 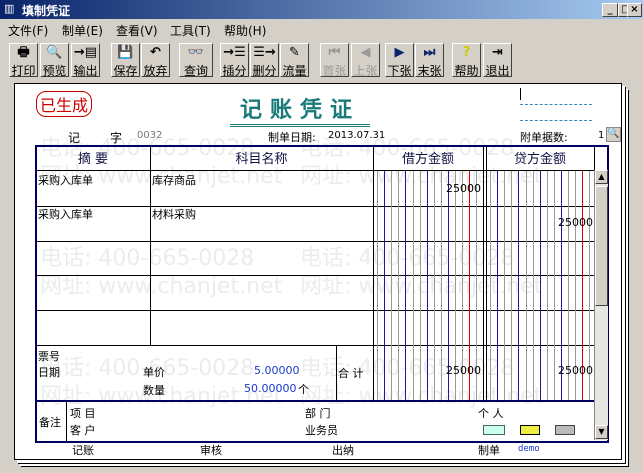 I want to click on toolbar-button-10: ◀ 上张, so click(x=365, y=60).